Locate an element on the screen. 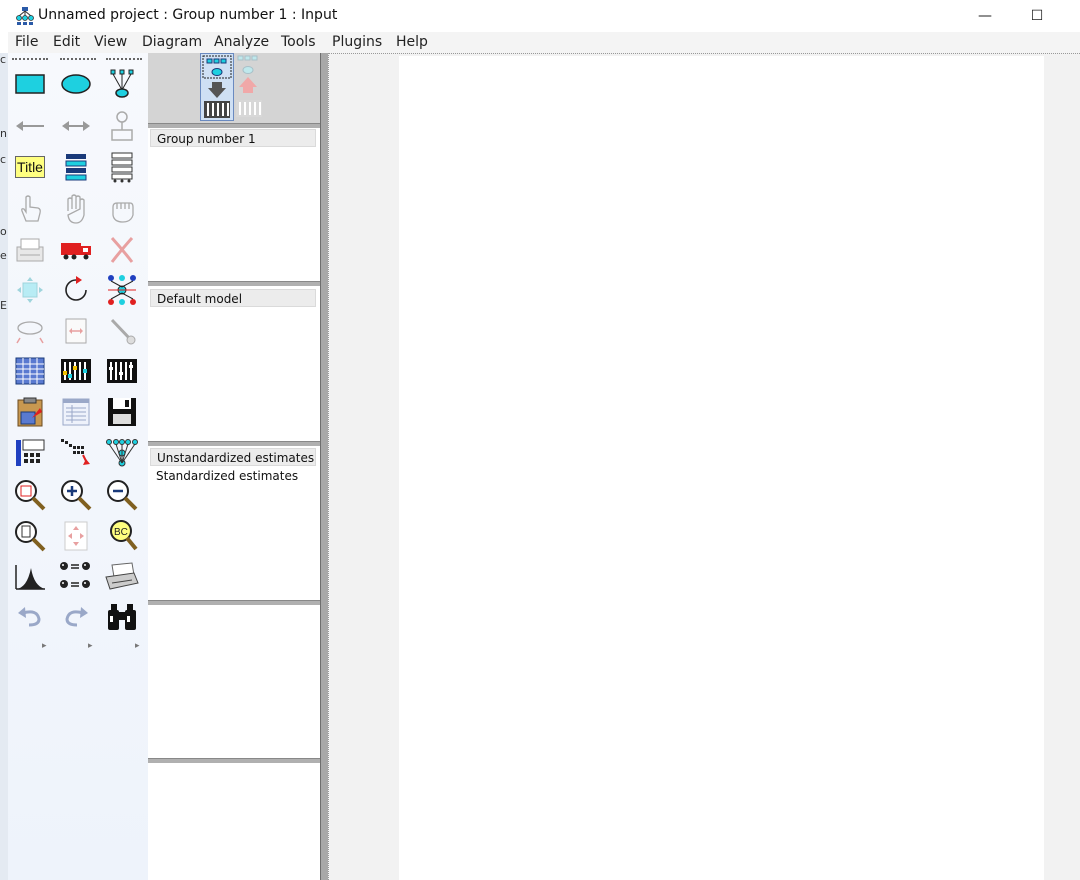  calculate-estimates-tool is located at coordinates (122, 371).